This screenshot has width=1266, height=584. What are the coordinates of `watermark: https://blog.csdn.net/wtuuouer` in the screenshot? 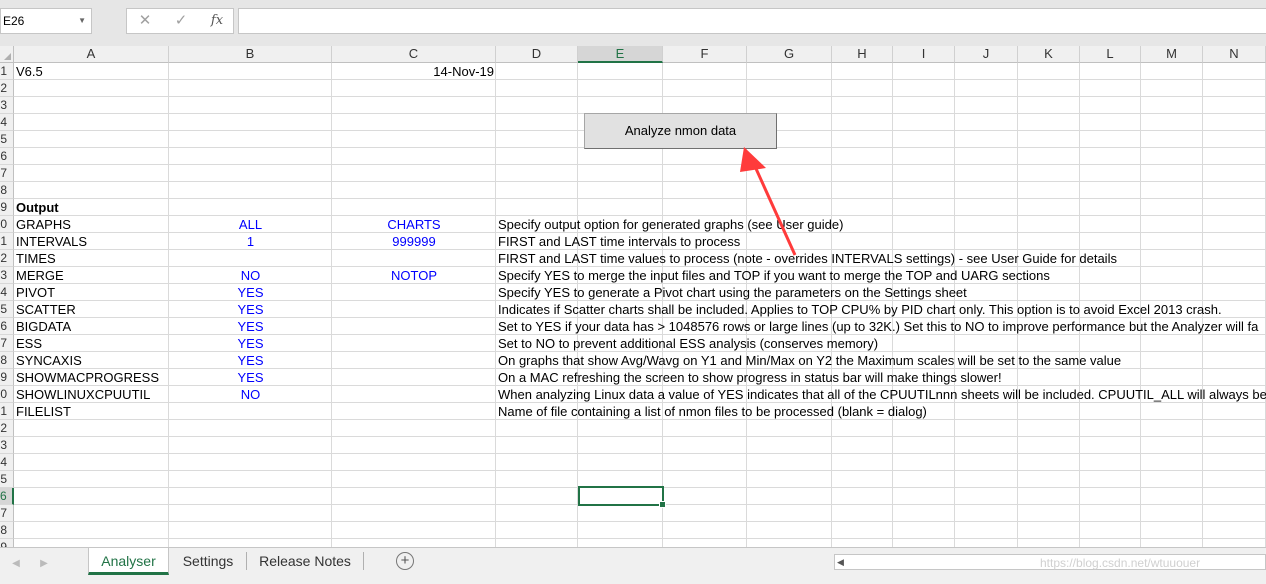 It's located at (1120, 563).